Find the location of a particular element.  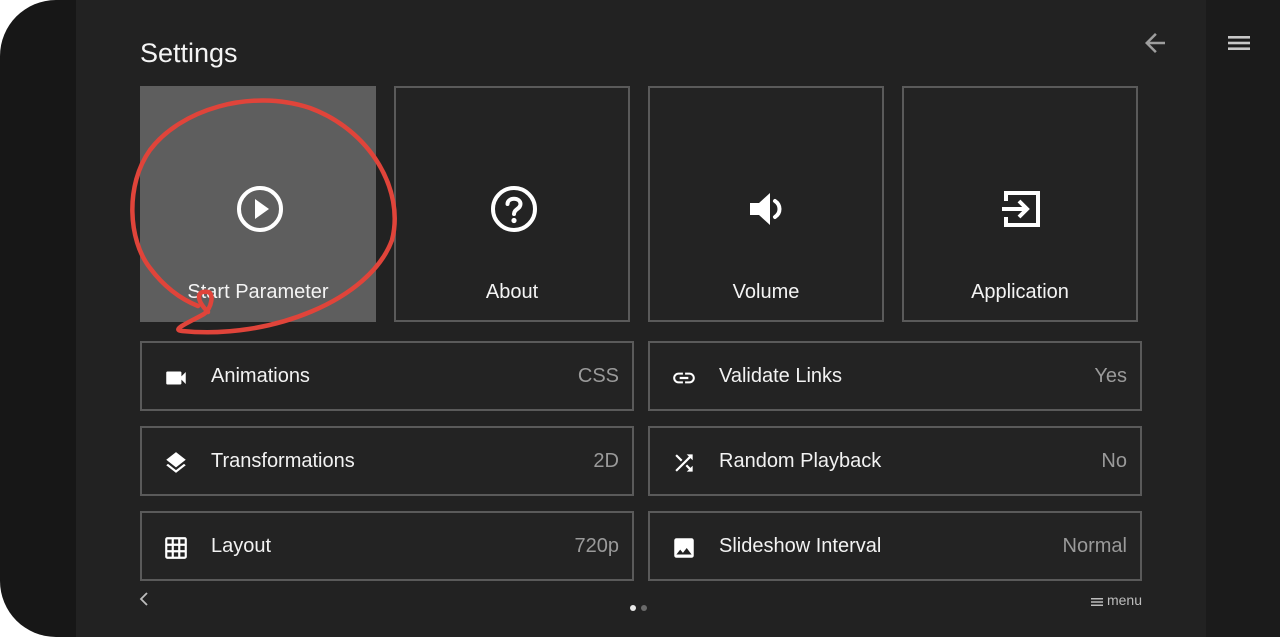

setting-label: Transformations is located at coordinates (283, 461).